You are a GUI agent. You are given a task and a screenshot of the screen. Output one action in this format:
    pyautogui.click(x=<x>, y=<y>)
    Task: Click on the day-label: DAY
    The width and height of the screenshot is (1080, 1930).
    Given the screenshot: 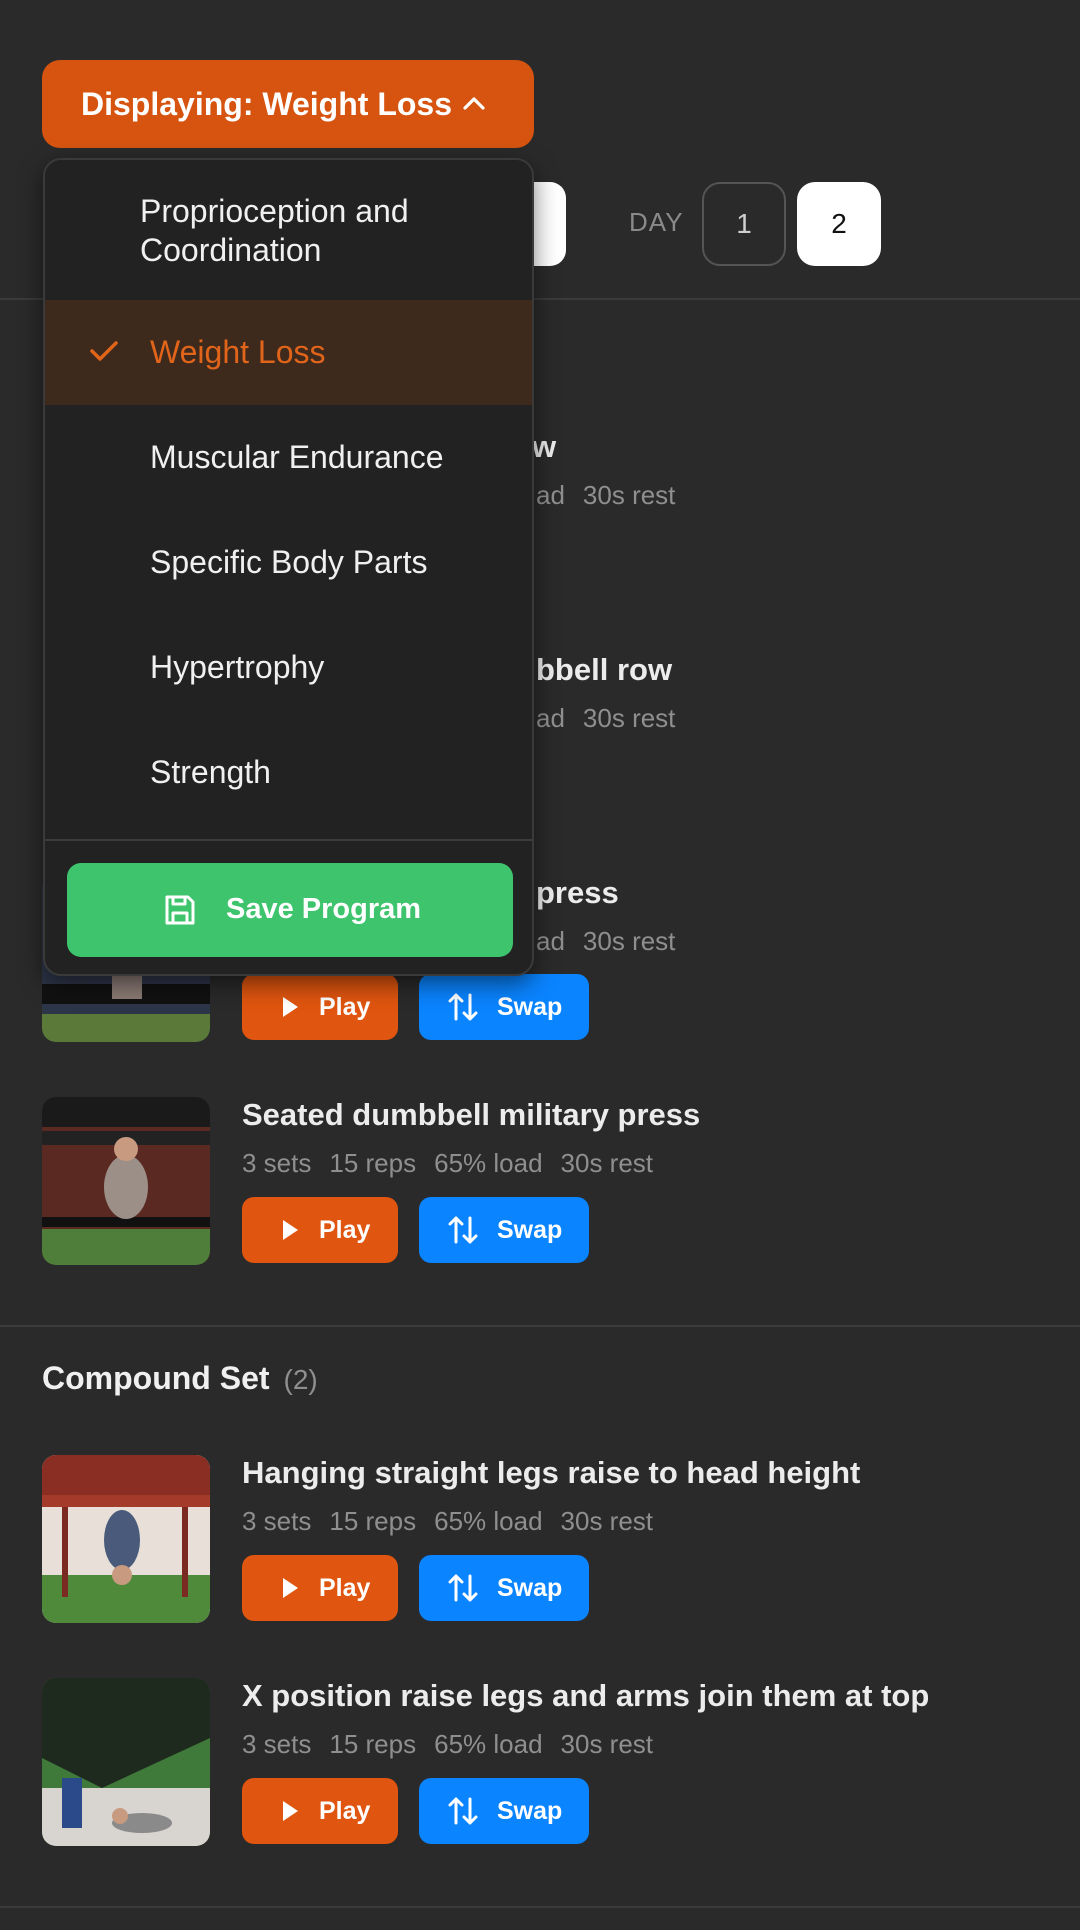 What is the action you would take?
    pyautogui.click(x=656, y=222)
    